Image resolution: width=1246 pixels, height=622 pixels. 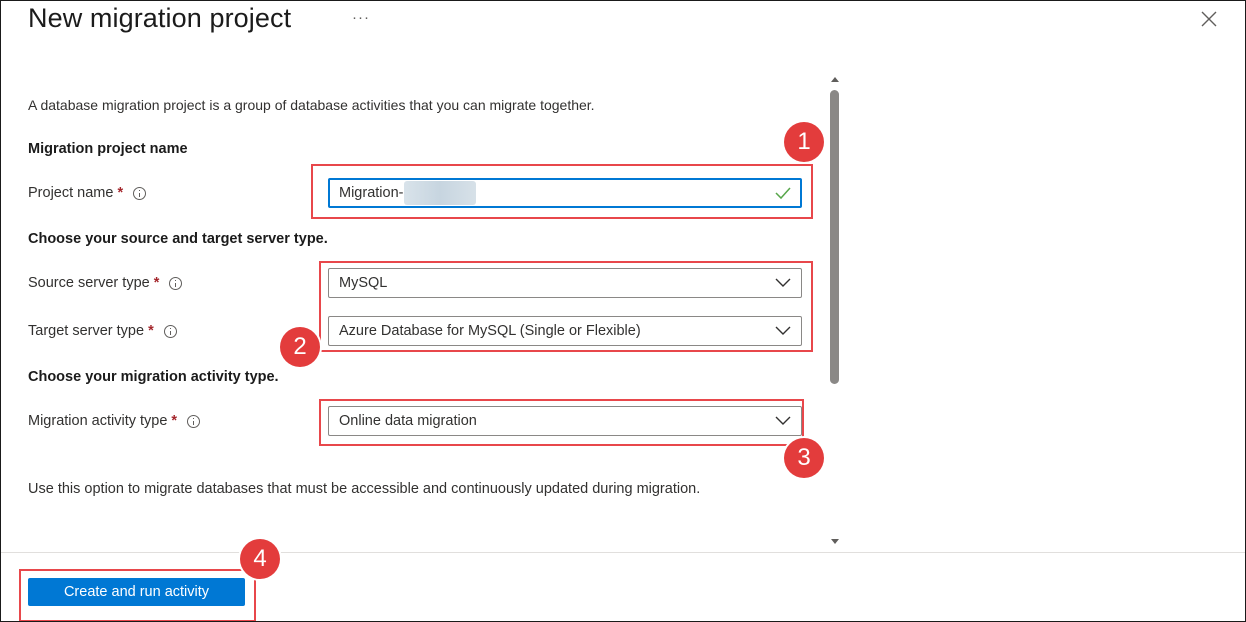 What do you see at coordinates (1209, 19) in the screenshot?
I see `close-icon` at bounding box center [1209, 19].